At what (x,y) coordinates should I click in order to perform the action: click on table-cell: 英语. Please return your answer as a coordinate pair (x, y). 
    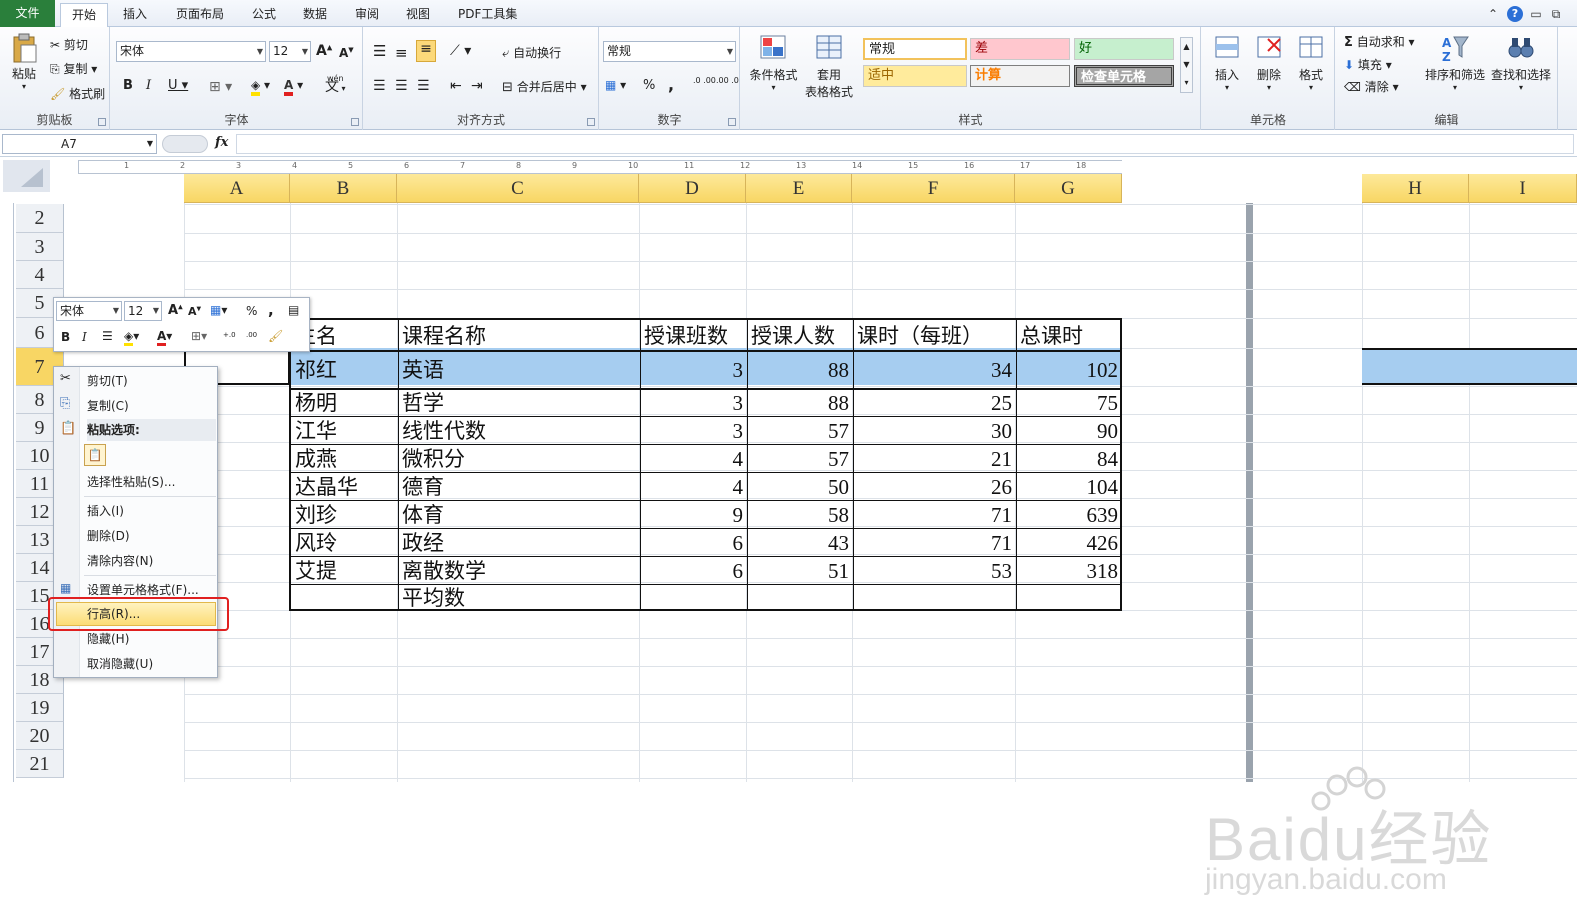
    Looking at the image, I should click on (519, 369).